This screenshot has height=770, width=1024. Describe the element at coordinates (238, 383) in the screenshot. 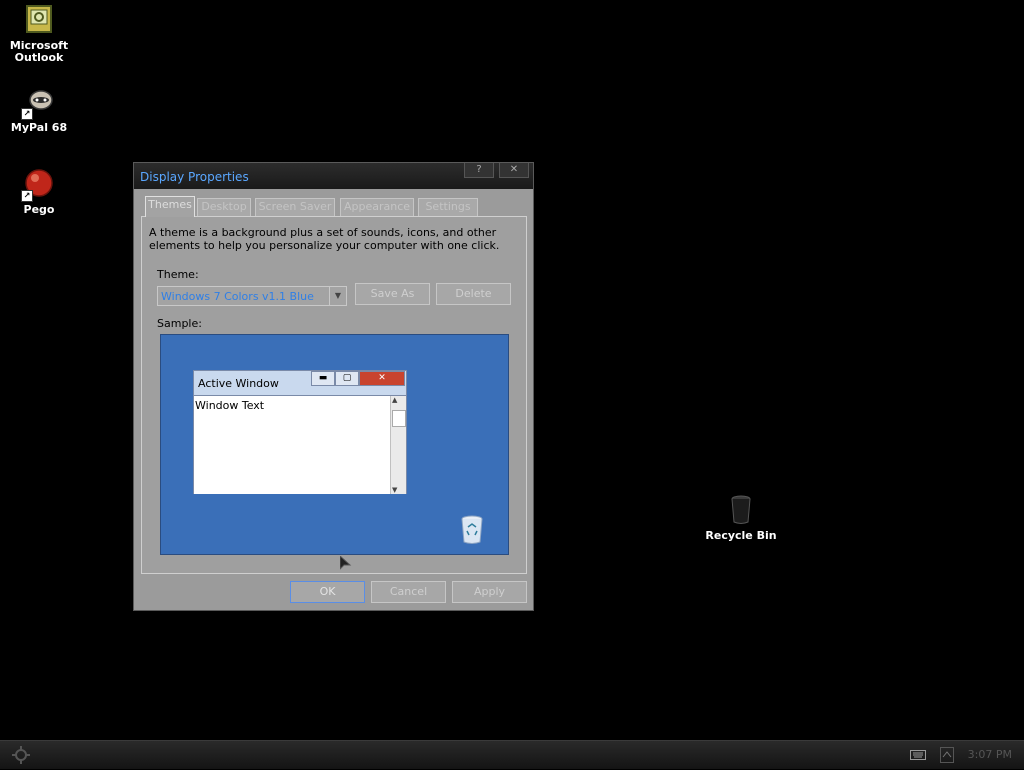

I see `sample-window-title: Active Window` at that location.